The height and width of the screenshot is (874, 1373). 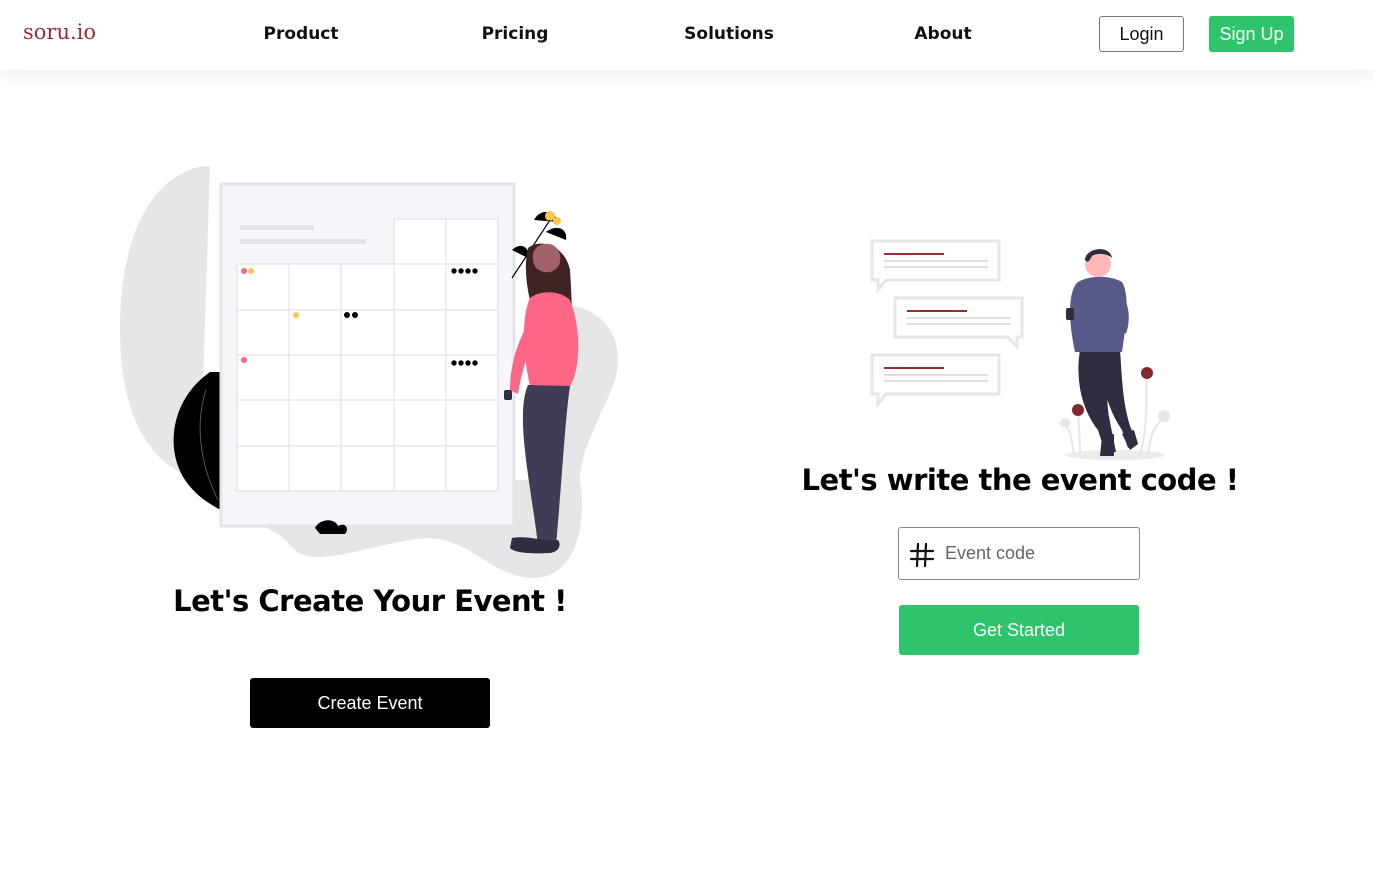 I want to click on hash-icon, so click(x=922, y=555).